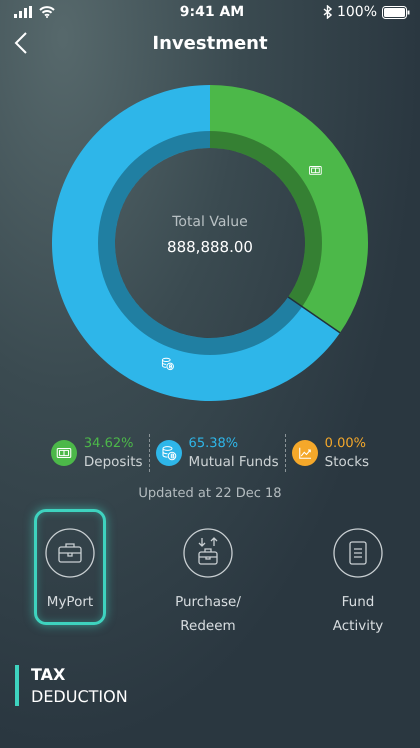 This screenshot has height=748, width=420. I want to click on status-time: 9:41 AM, so click(212, 12).